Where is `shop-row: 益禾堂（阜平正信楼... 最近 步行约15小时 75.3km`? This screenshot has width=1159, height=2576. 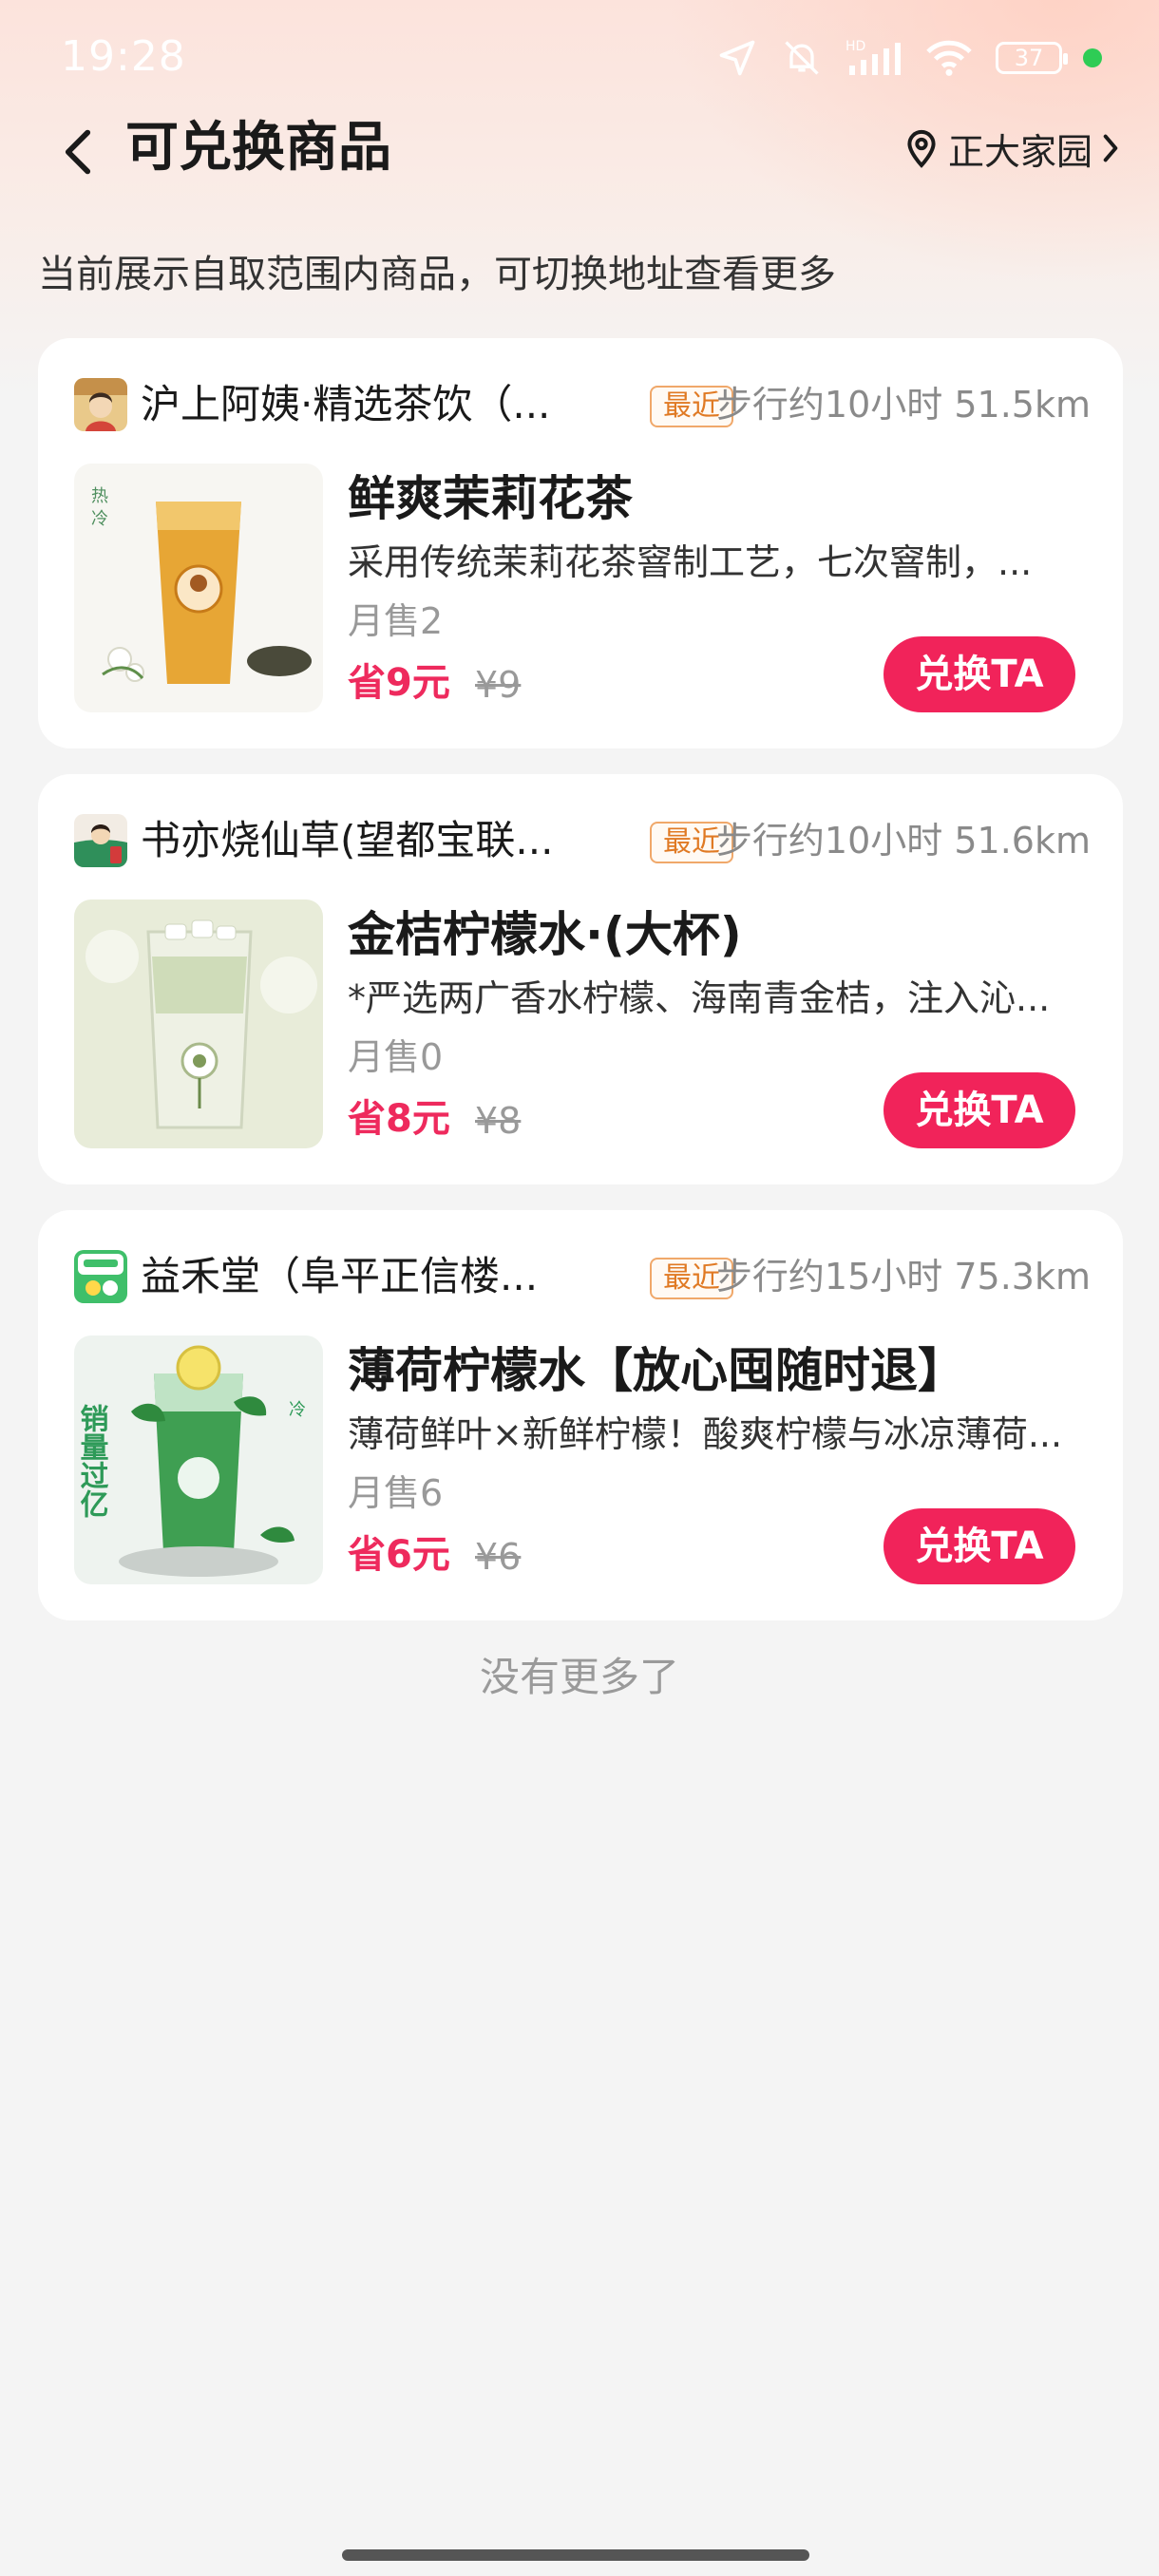
shop-row: 益禾堂（阜平正信楼... 最近 步行约15小时 75.3km is located at coordinates (582, 1276).